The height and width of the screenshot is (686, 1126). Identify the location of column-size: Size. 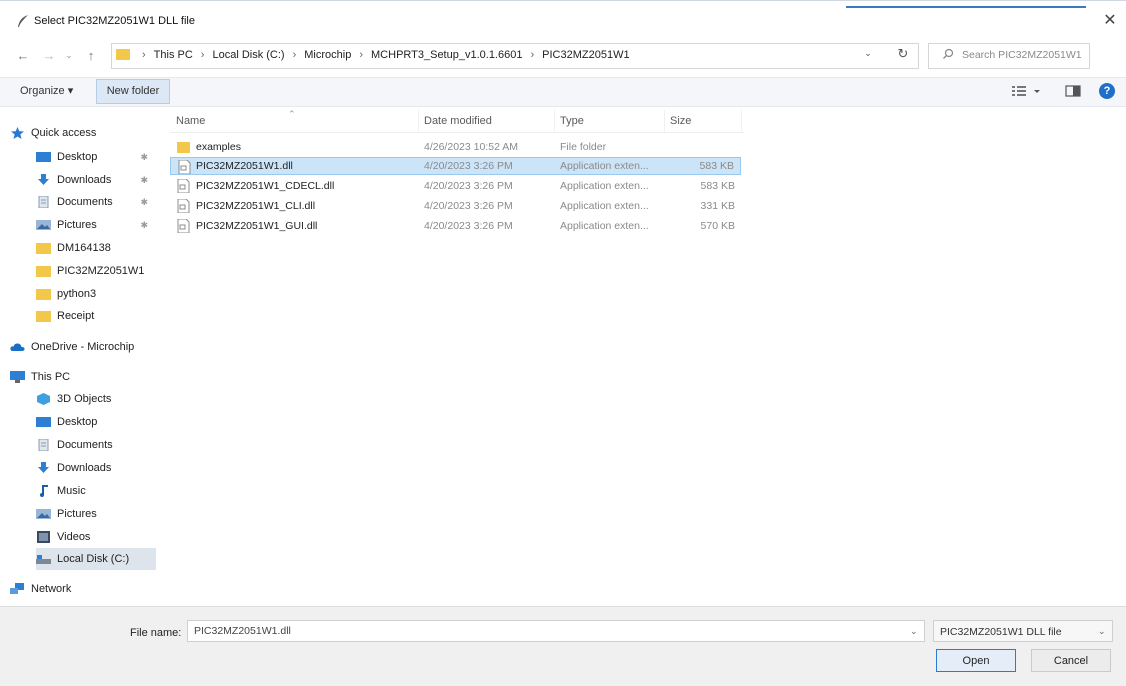
(680, 121).